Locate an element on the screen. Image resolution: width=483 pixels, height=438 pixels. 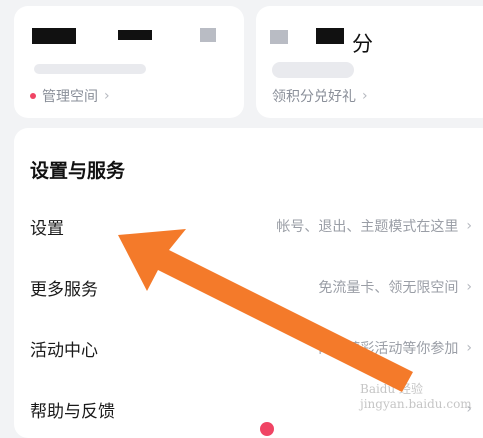
section-title: 设置与服务 is located at coordinates (78, 171).